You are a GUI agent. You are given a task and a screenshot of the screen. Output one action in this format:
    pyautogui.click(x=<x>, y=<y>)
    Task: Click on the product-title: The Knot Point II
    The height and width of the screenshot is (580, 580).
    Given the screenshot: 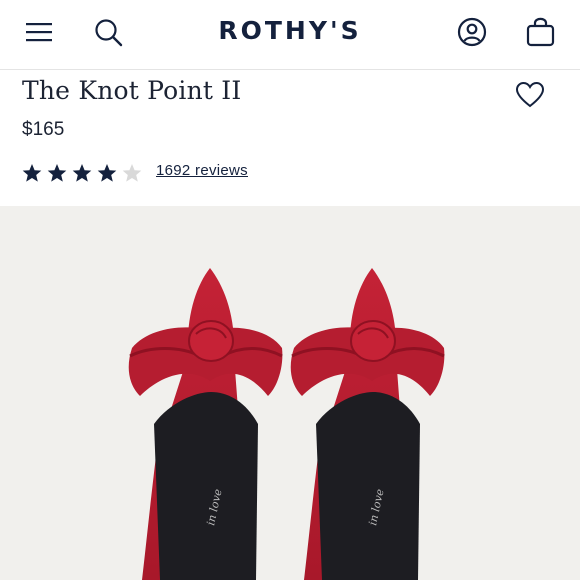 What is the action you would take?
    pyautogui.click(x=132, y=90)
    